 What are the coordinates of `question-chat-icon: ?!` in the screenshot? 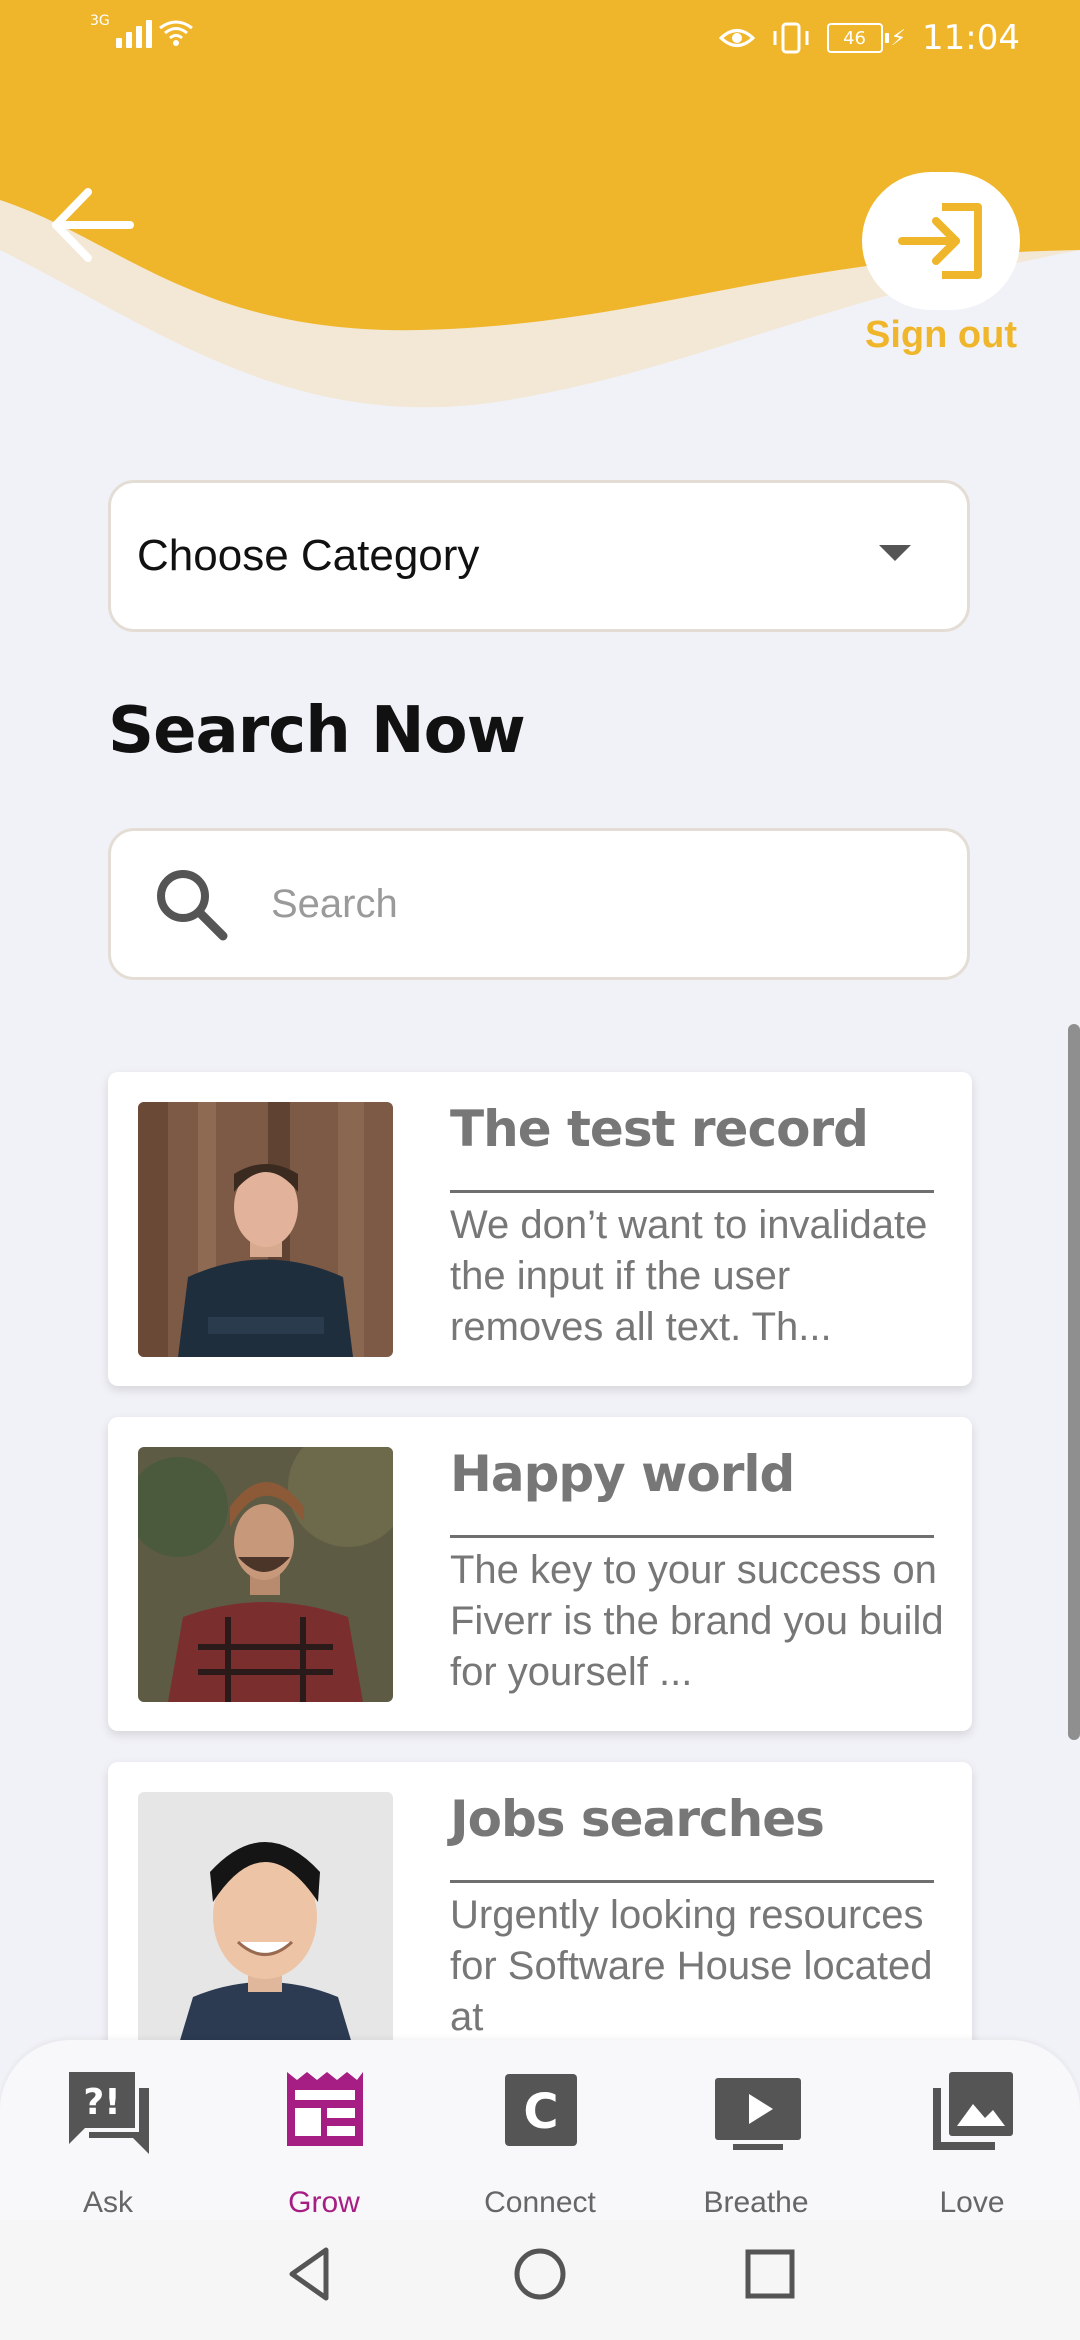 It's located at (109, 2113).